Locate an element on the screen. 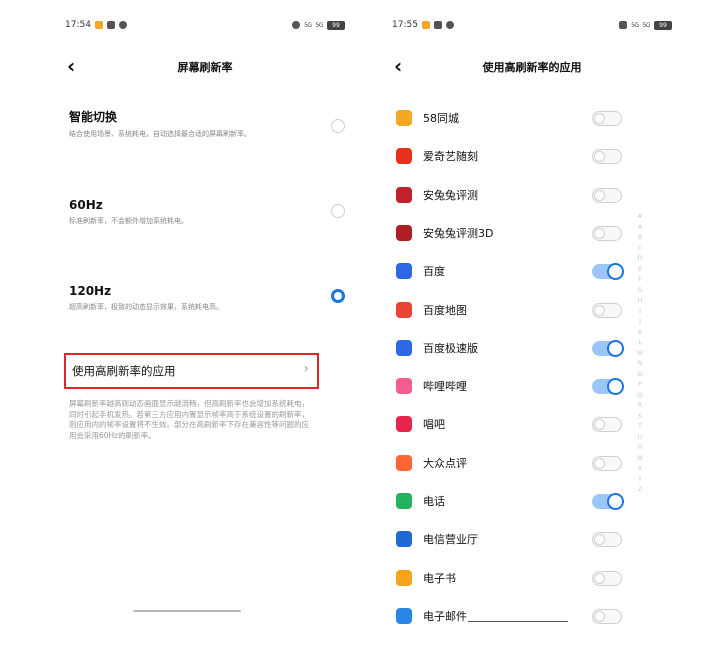 The width and height of the screenshot is (720, 645). index-letter: J is located at coordinates (640, 322).